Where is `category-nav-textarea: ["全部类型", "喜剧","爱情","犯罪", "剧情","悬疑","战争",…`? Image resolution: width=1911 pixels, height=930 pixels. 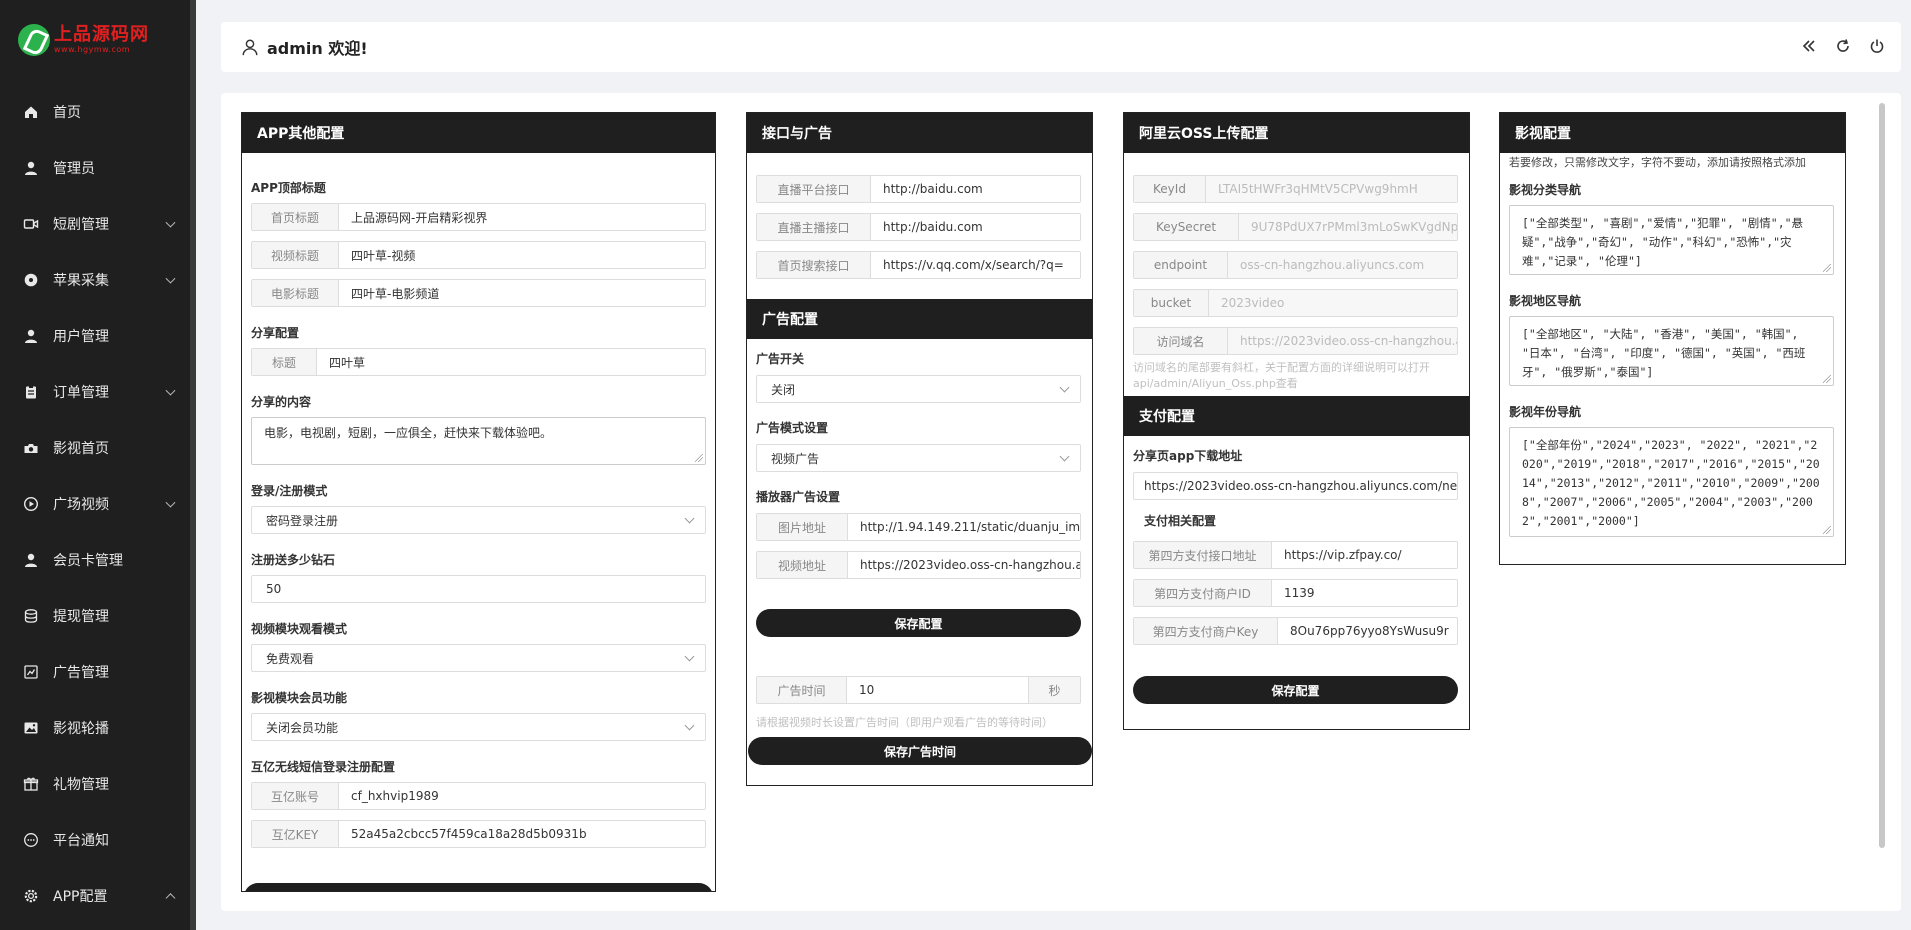 category-nav-textarea: ["全部类型", "喜剧","爱情","犯罪", "剧情","悬疑","战争",… is located at coordinates (1671, 240).